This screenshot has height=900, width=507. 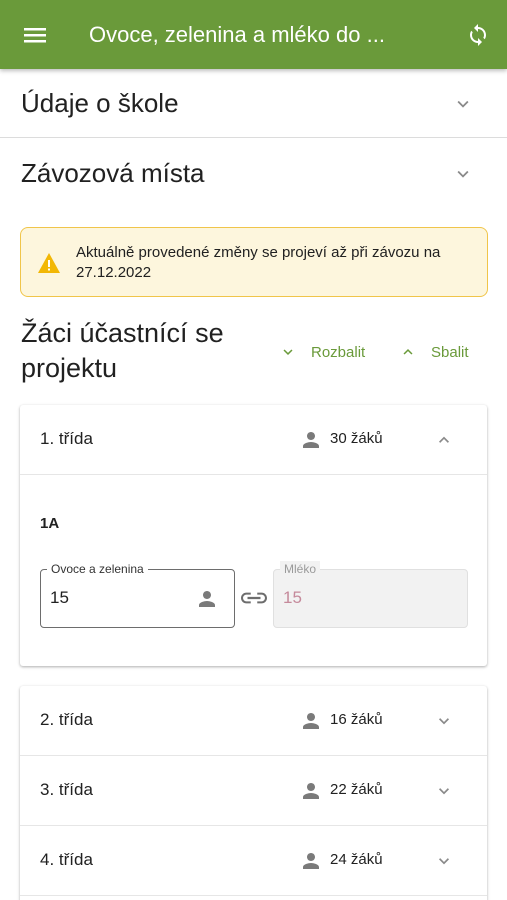 I want to click on link-icon, so click(x=254, y=598).